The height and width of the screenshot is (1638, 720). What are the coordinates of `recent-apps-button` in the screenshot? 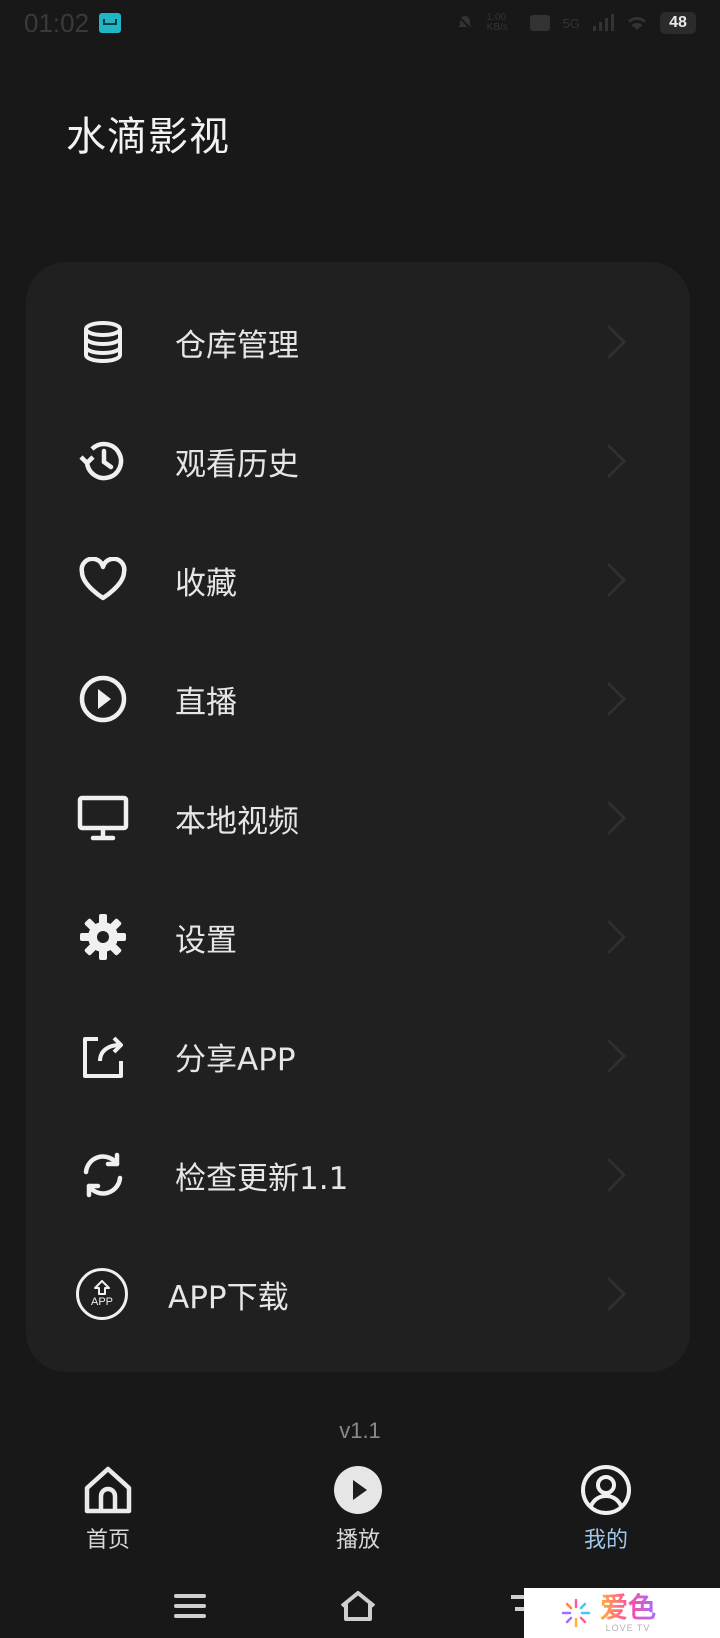 It's located at (190, 1606).